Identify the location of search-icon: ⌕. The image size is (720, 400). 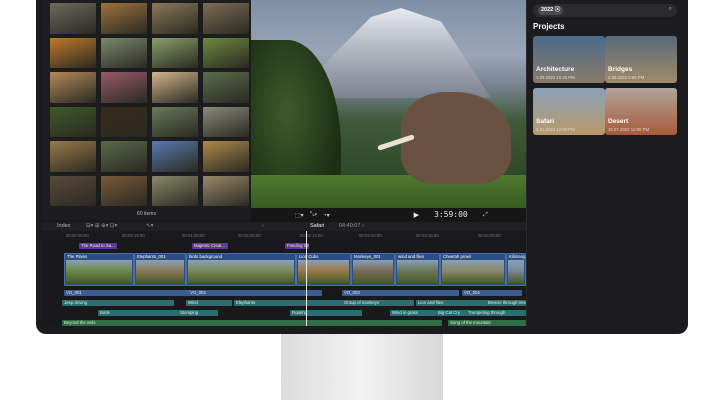
(670, 9).